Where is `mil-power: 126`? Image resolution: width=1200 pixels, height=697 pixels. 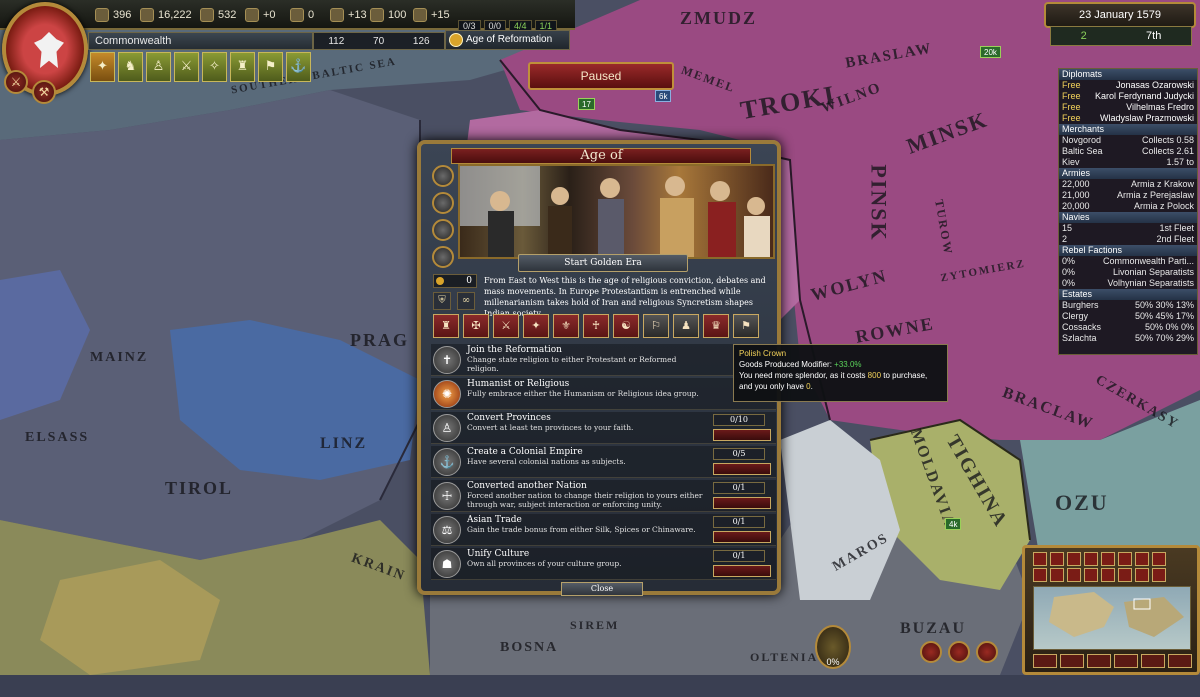
mil-power: 126 is located at coordinates (421, 41).